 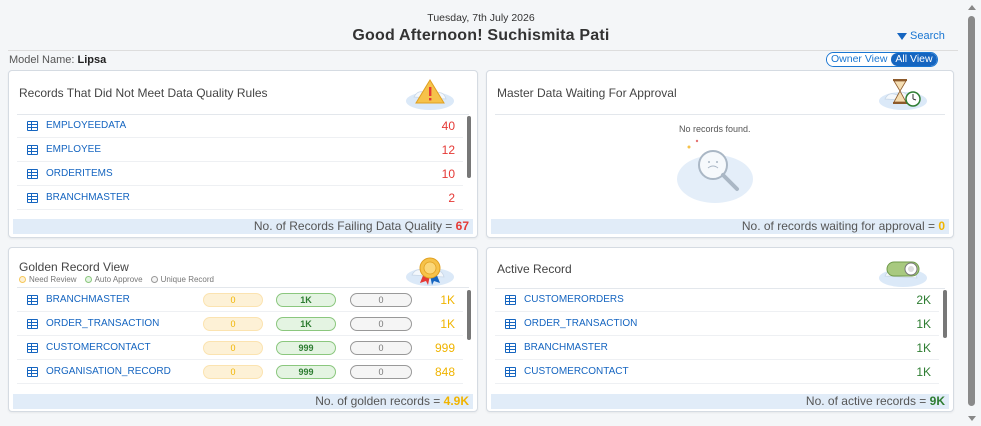 I want to click on legend-label: Need Review, so click(x=53, y=279).